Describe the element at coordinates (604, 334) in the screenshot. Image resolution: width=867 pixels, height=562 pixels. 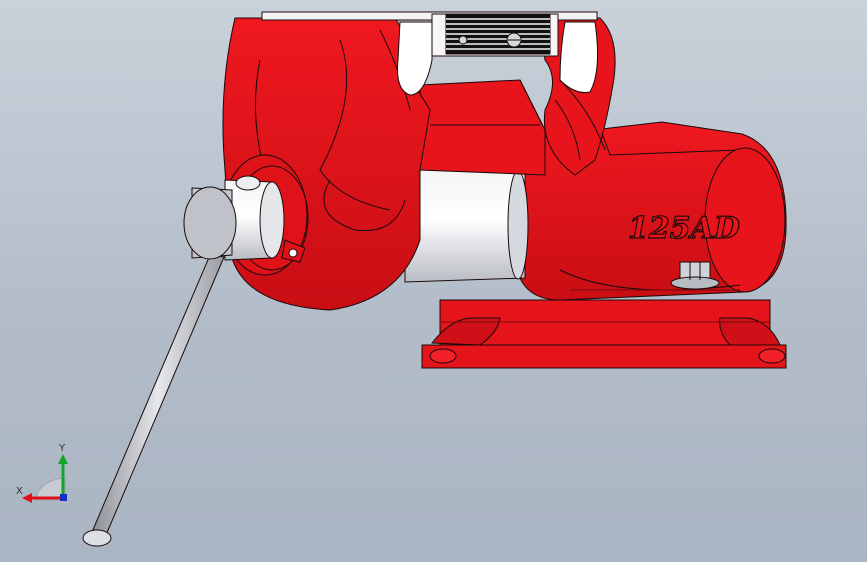
I see `swivel-base` at that location.